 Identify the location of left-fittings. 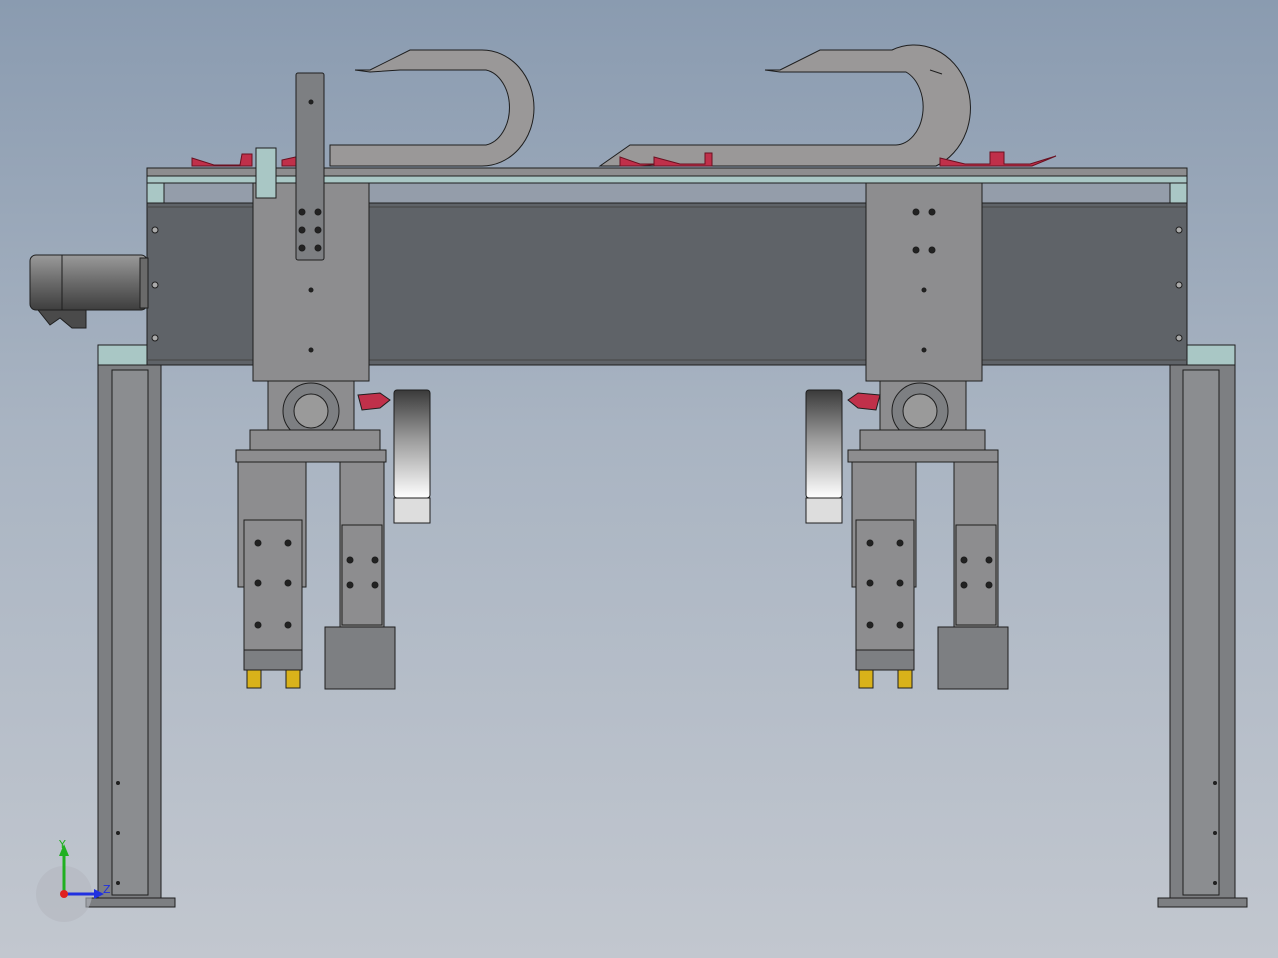
(273, 679).